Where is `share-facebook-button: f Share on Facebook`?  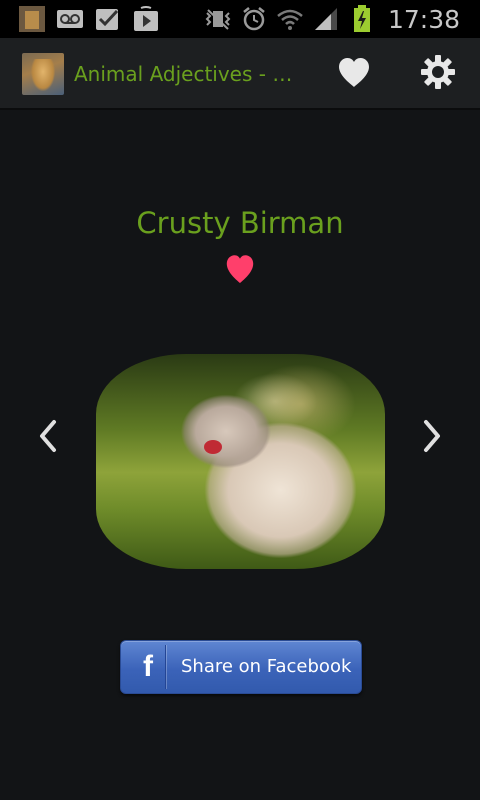 share-facebook-button: f Share on Facebook is located at coordinates (241, 667).